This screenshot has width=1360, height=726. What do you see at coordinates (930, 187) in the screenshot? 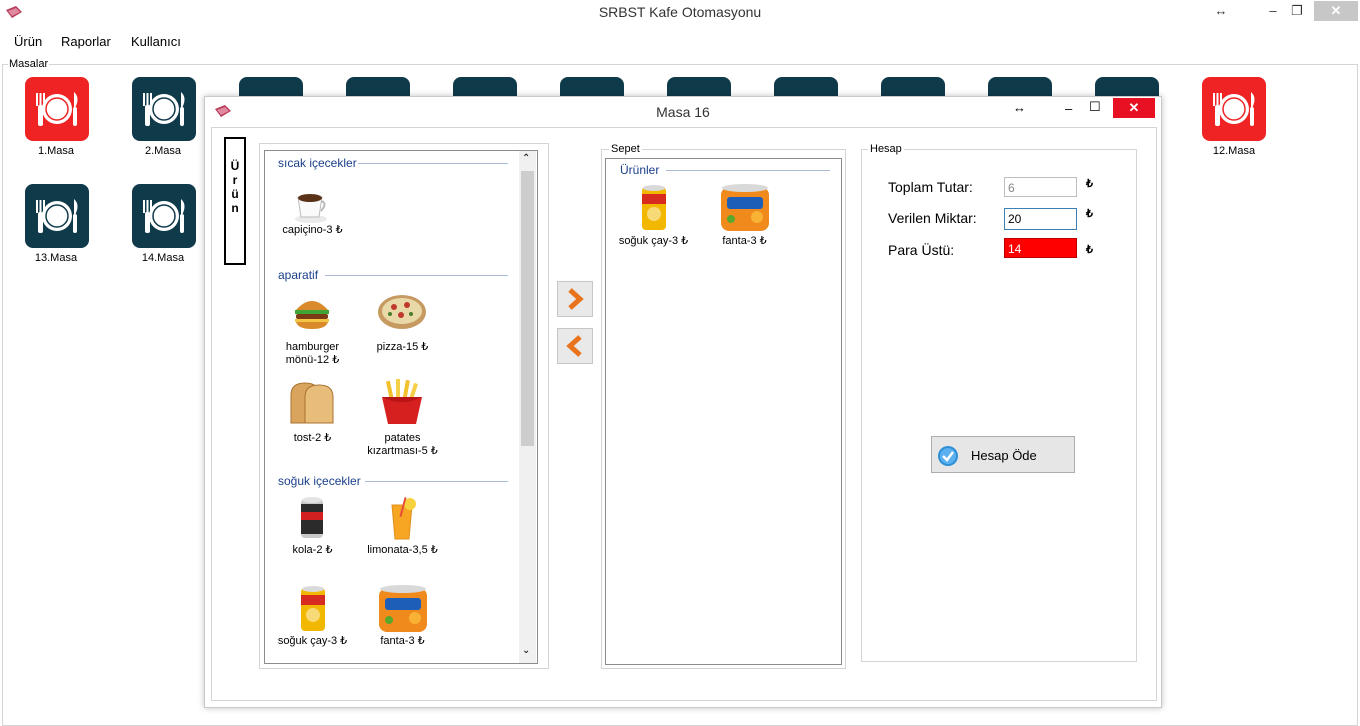
I see `toplam-tutar-label: Toplam Tutar:` at bounding box center [930, 187].